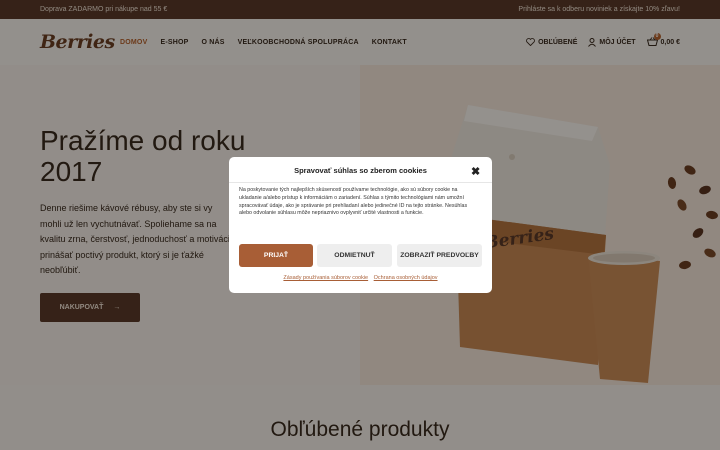 This screenshot has width=720, height=450. Describe the element at coordinates (360, 182) in the screenshot. I see `dialog-divider` at that location.